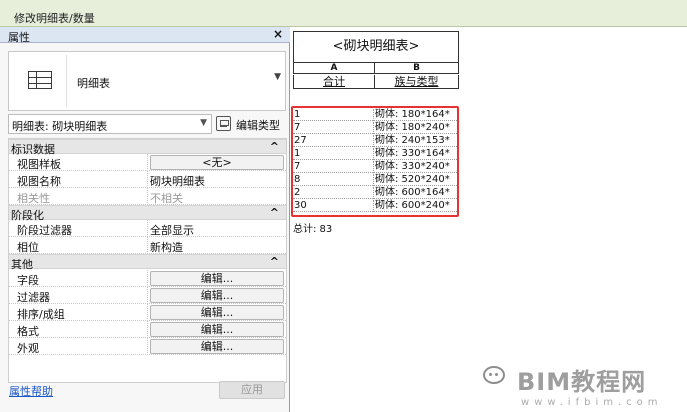 The height and width of the screenshot is (412, 687). What do you see at coordinates (147, 179) in the screenshot?
I see `property-row-view-name: 视图名称 砌块明细表` at bounding box center [147, 179].